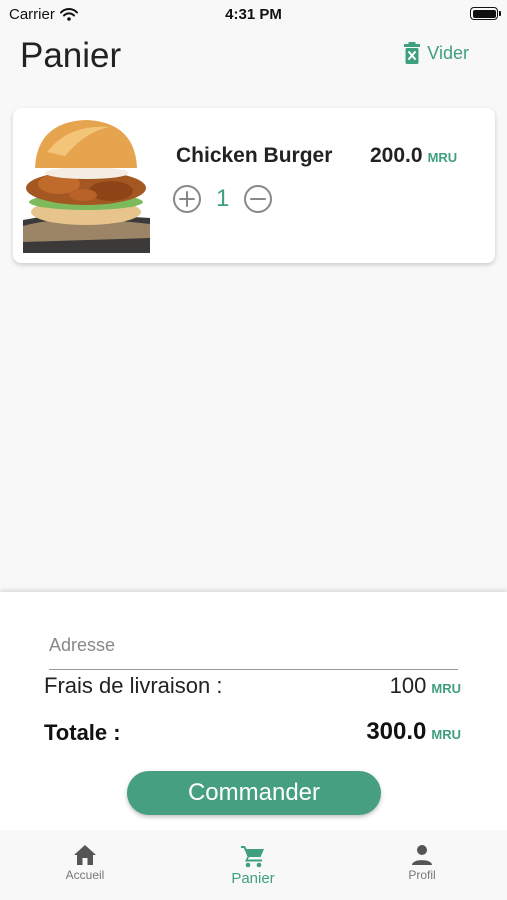  Describe the element at coordinates (396, 155) in the screenshot. I see `price-value: 200.0` at that location.